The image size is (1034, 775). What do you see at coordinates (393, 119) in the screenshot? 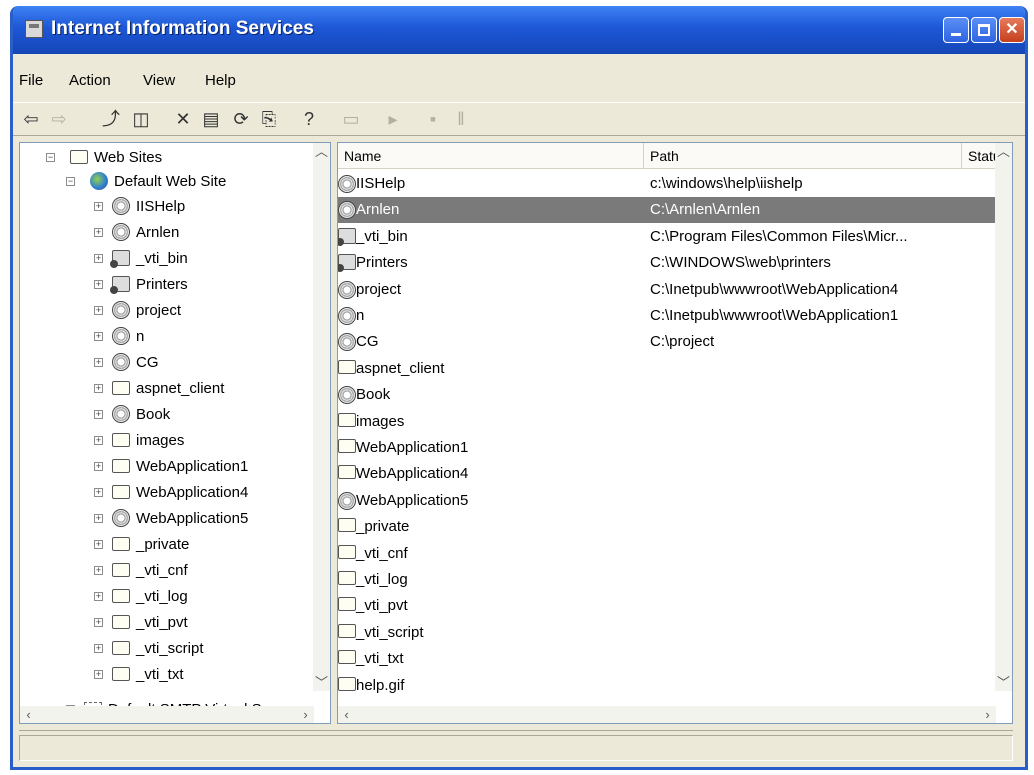
I see `play-icon: ▸` at bounding box center [393, 119].